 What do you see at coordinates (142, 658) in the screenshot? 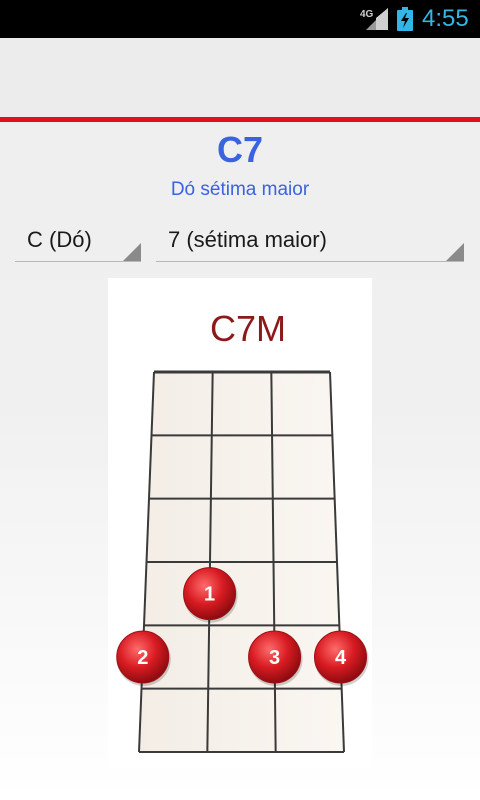
I see `finger-number: 2` at bounding box center [142, 658].